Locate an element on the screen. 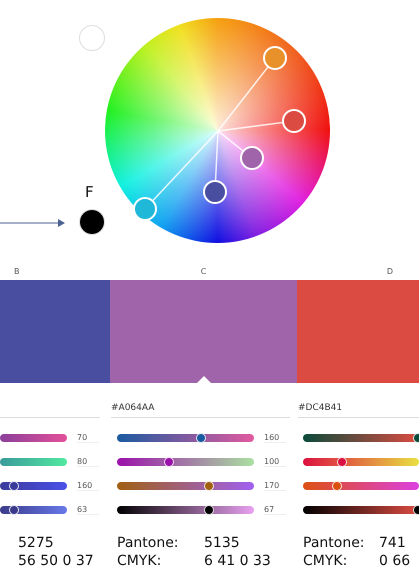 Image resolution: width=419 pixels, height=573 pixels. slider-value: 70 is located at coordinates (88, 438).